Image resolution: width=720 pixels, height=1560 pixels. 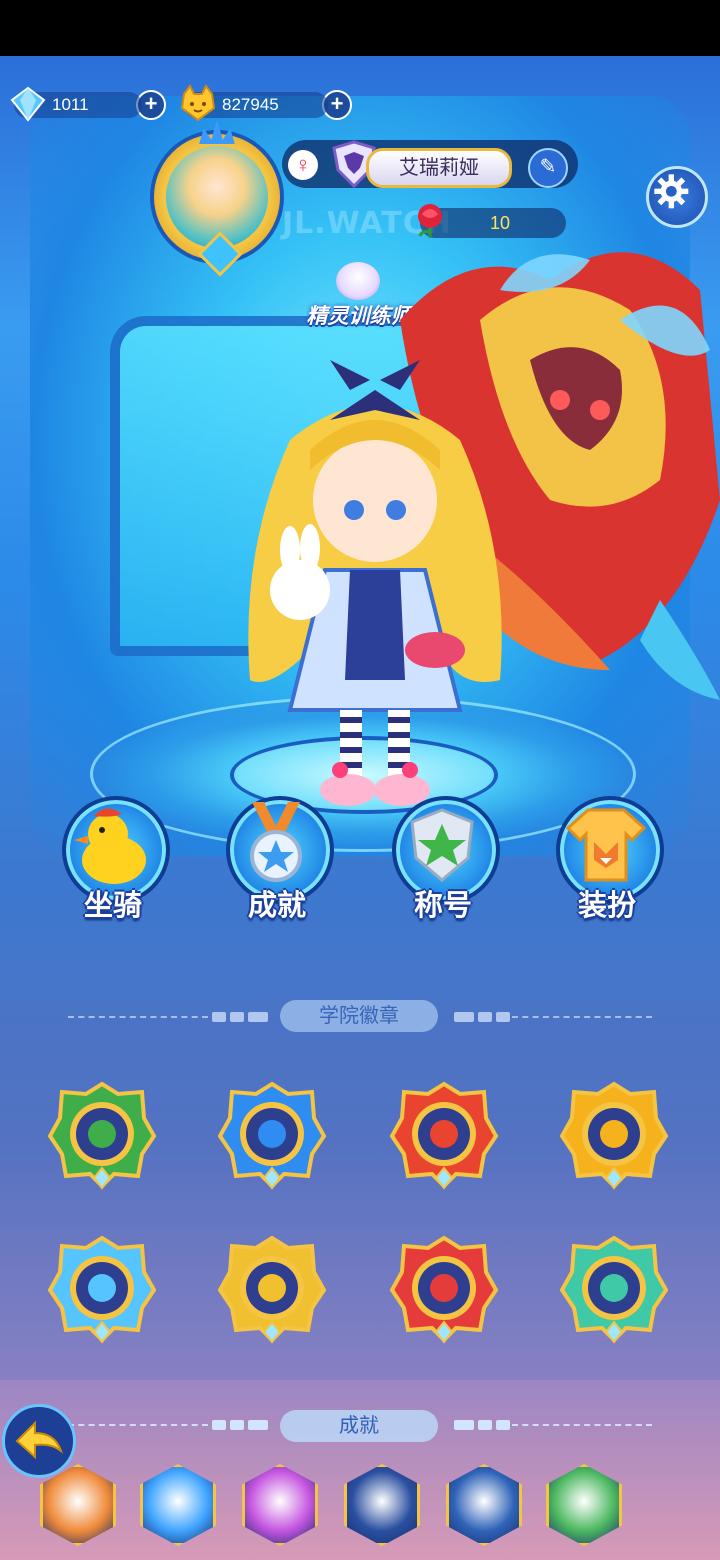 What do you see at coordinates (70, 104) in the screenshot?
I see `diamond-amount: 1011` at bounding box center [70, 104].